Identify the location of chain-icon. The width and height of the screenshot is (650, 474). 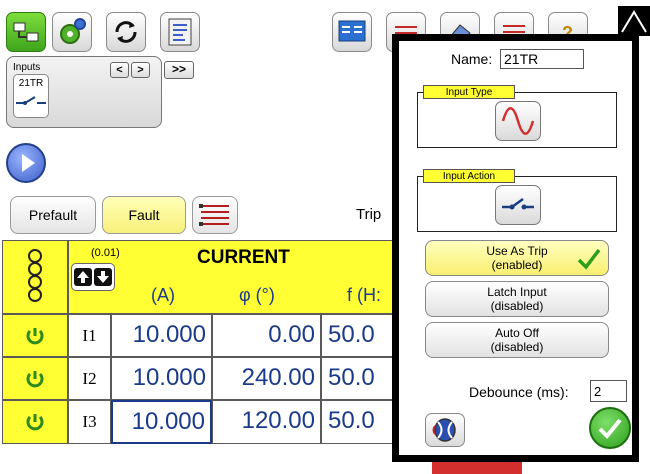
(35, 275).